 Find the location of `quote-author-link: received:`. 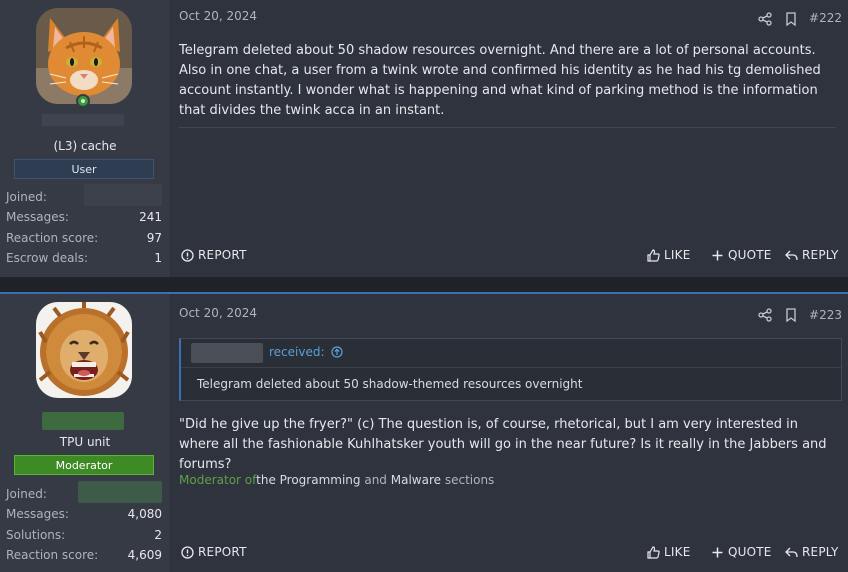

quote-author-link: received: is located at coordinates (306, 352).